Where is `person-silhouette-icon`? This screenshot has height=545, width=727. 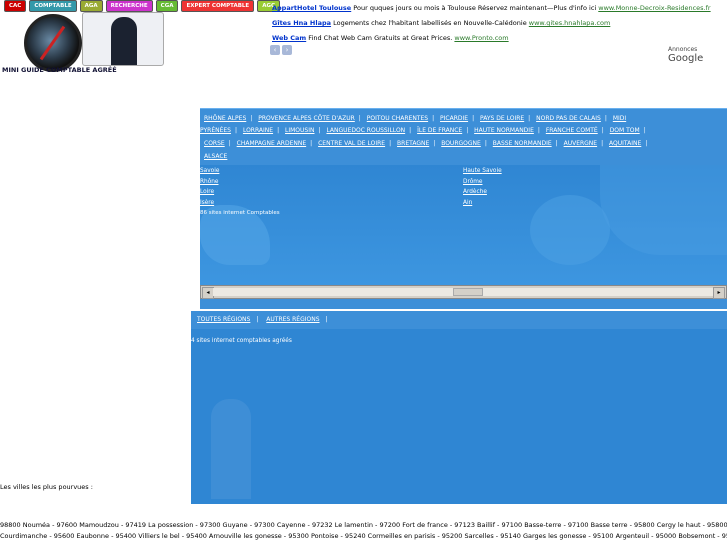
person-silhouette-icon is located at coordinates (124, 41).